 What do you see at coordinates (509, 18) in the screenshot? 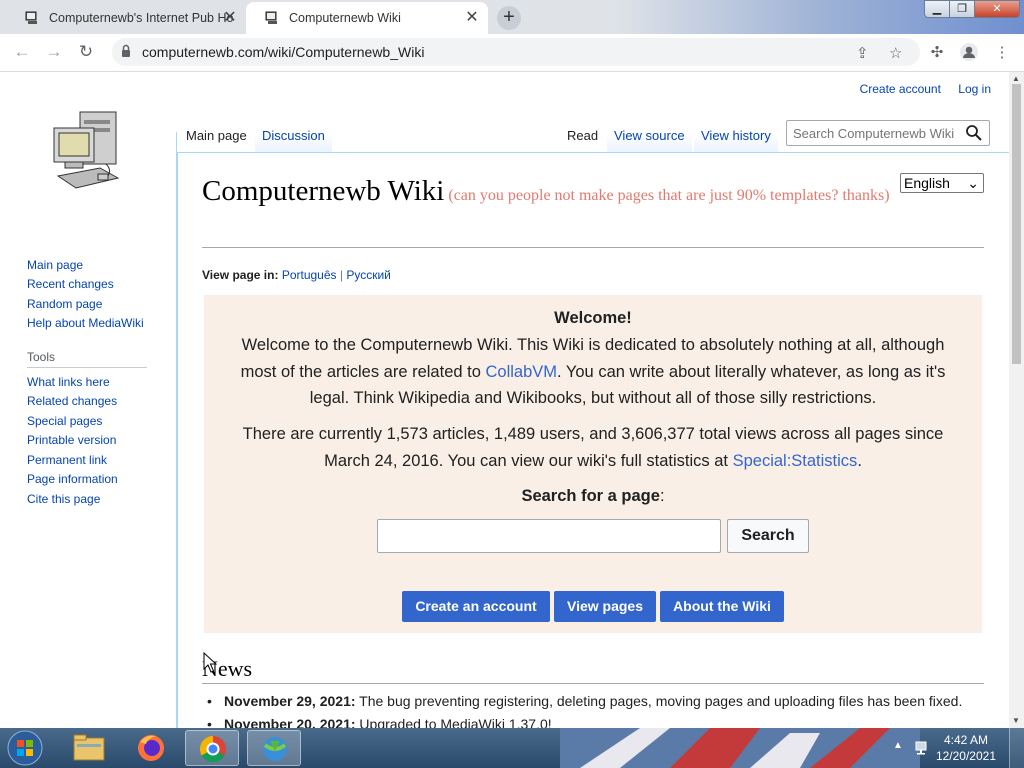
I see `new-tab-button: +` at bounding box center [509, 18].